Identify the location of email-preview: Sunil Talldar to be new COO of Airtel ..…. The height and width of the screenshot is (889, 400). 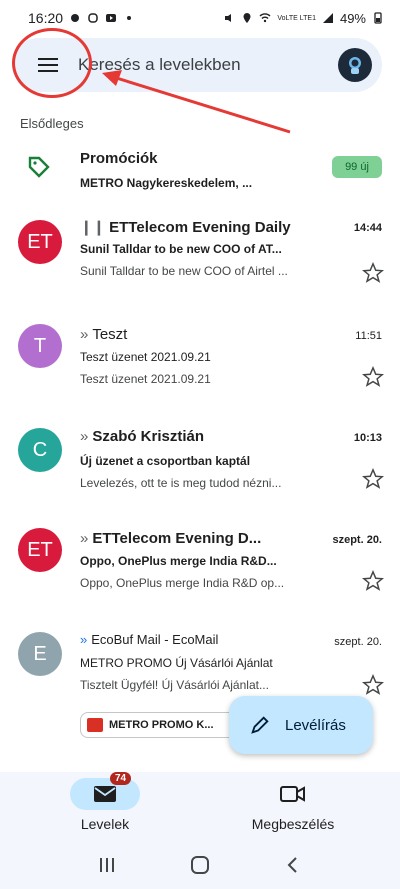
(184, 271).